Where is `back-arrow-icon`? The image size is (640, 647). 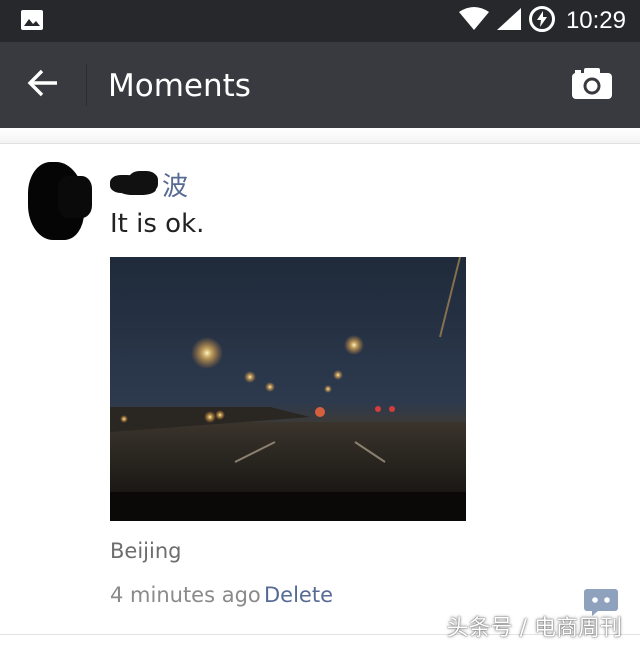 back-arrow-icon is located at coordinates (43, 85).